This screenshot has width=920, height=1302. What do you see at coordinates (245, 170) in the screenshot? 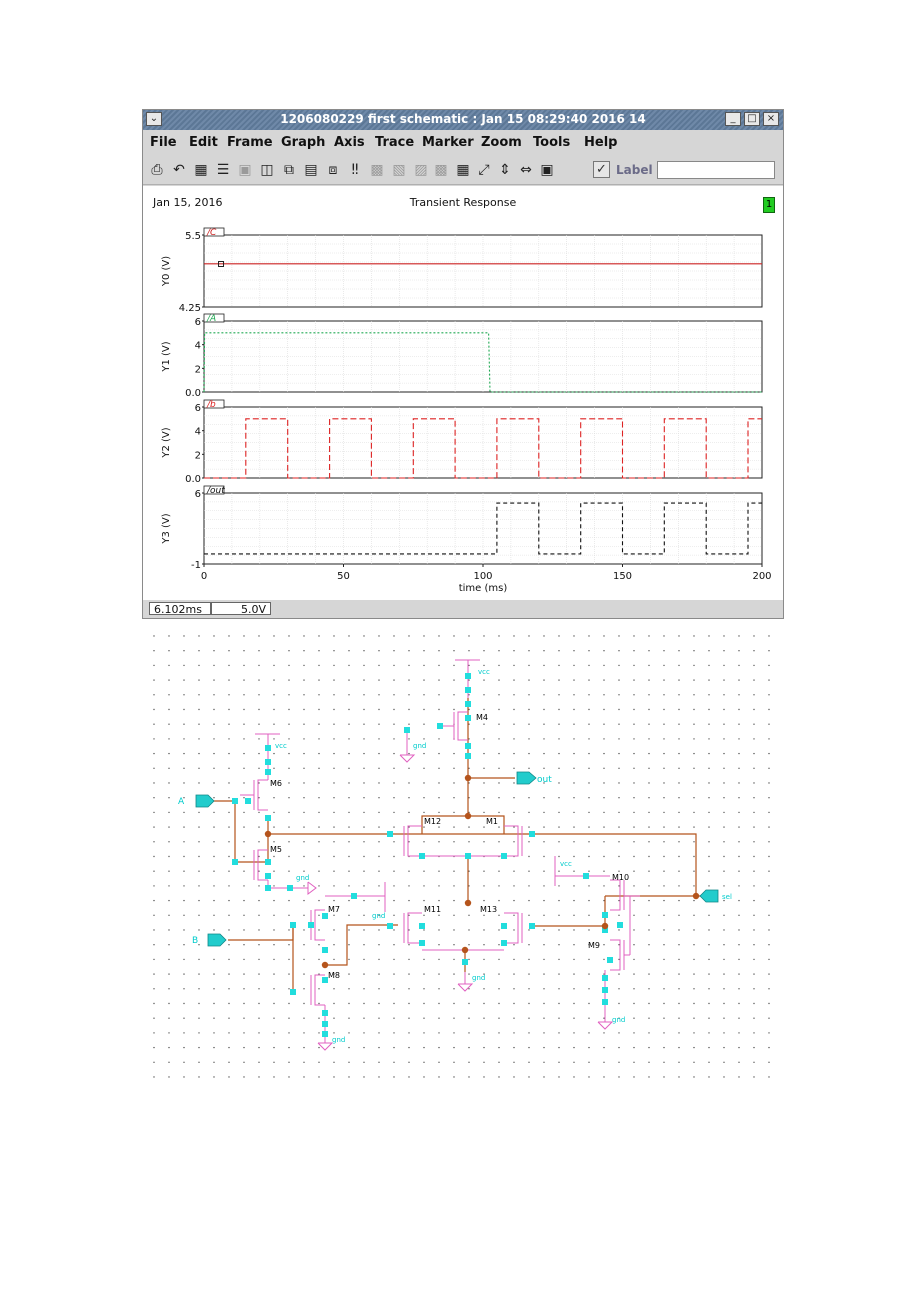
I see `frame-icon: ▣` at bounding box center [245, 170].